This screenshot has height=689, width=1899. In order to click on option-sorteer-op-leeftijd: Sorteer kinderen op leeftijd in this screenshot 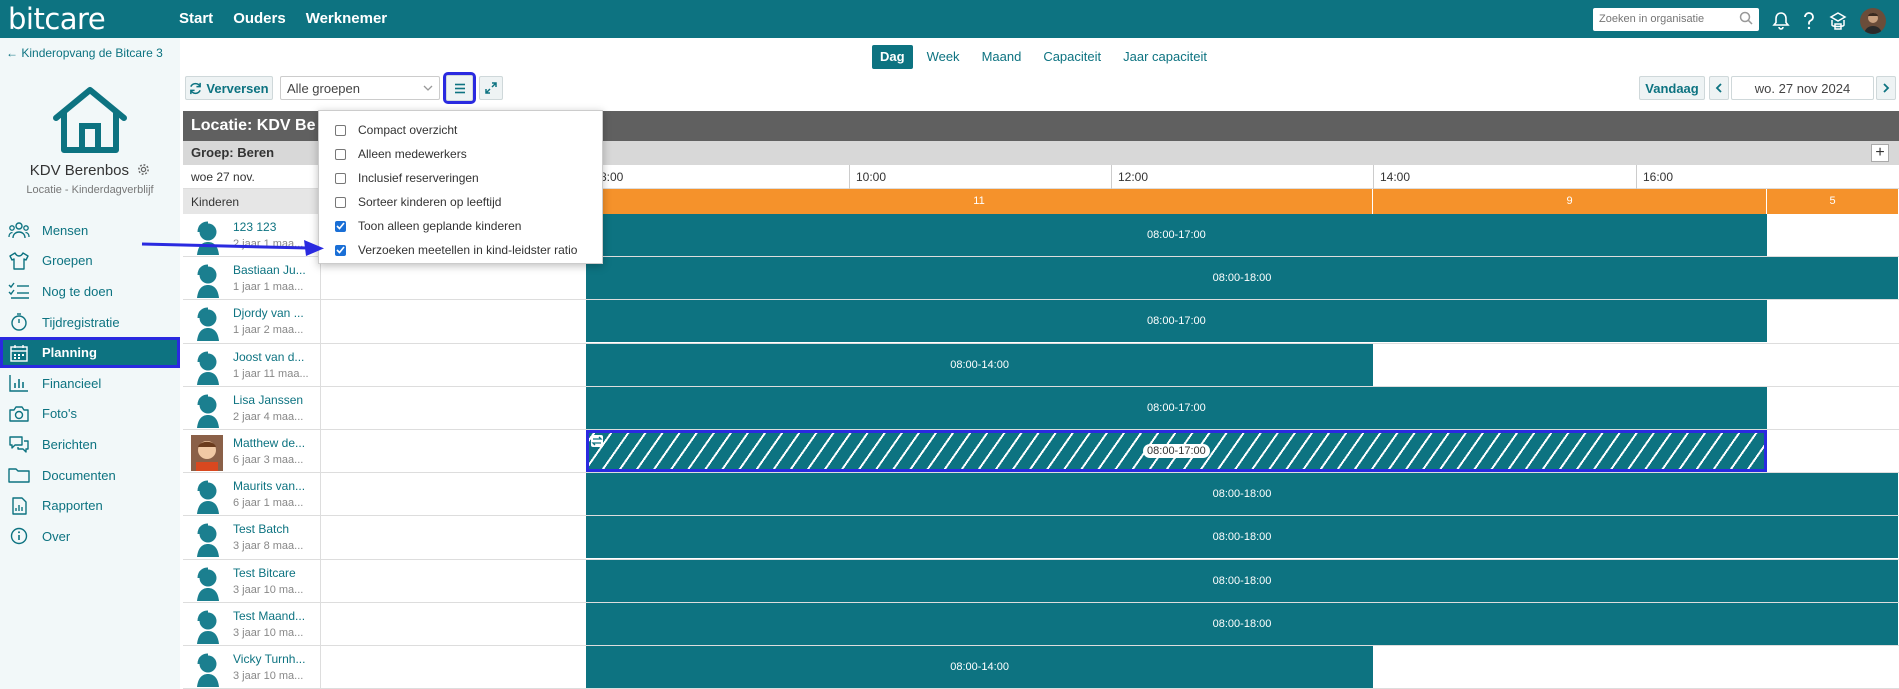, I will do `click(460, 202)`.